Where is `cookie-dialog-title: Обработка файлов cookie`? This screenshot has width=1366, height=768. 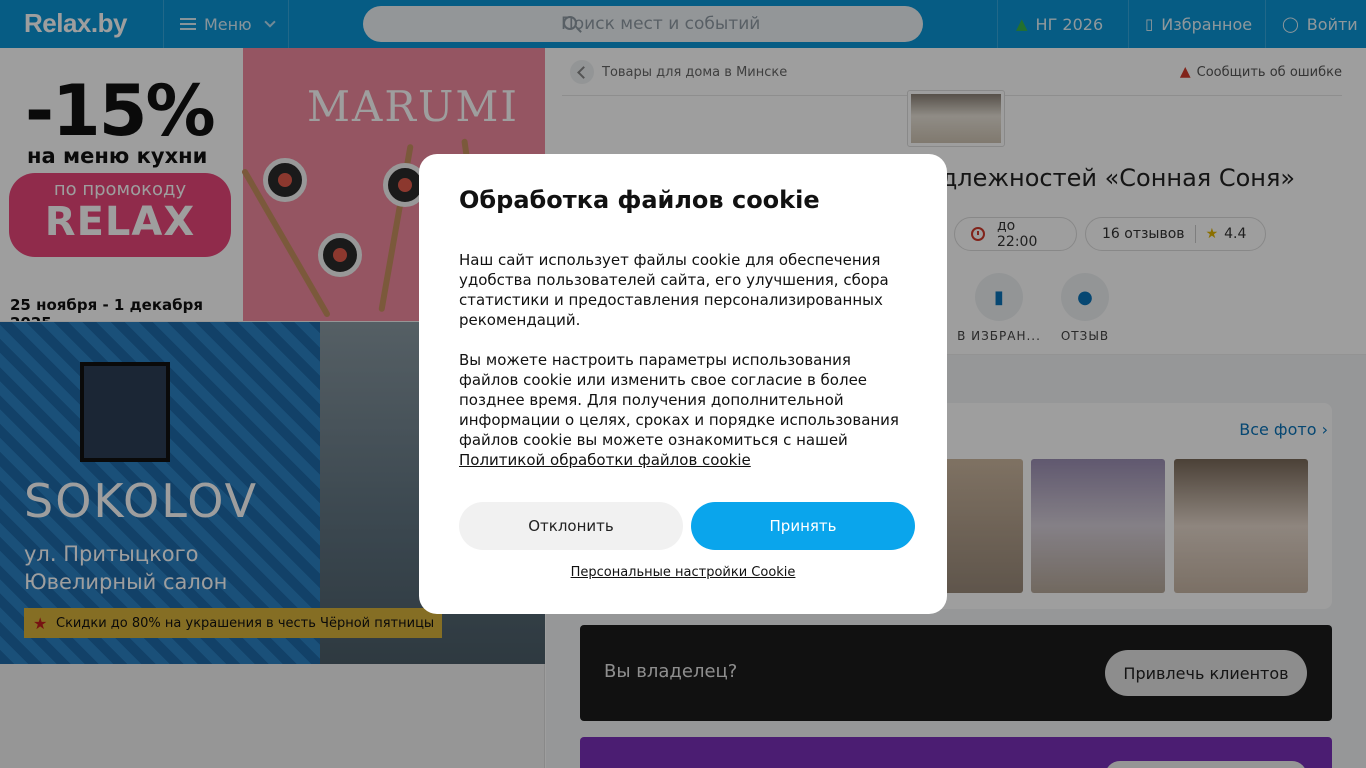 cookie-dialog-title: Обработка файлов cookie is located at coordinates (639, 200).